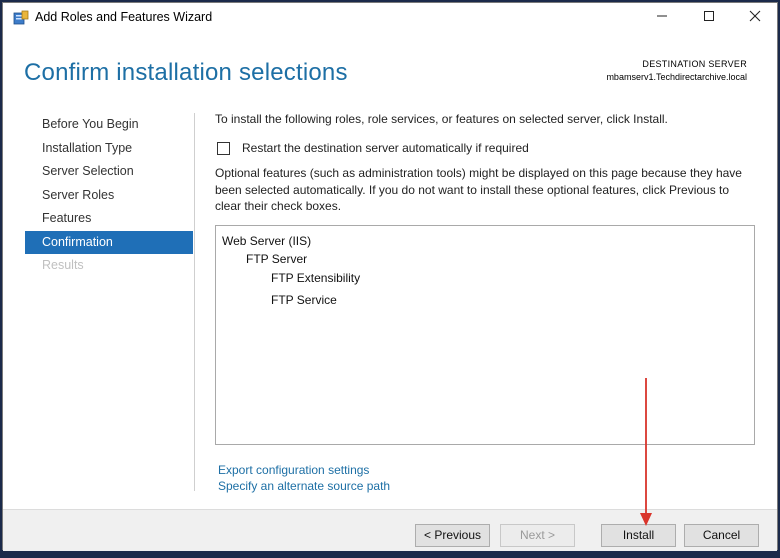  Describe the element at coordinates (316, 278) in the screenshot. I see `list-item: FTP Extensibility` at that location.